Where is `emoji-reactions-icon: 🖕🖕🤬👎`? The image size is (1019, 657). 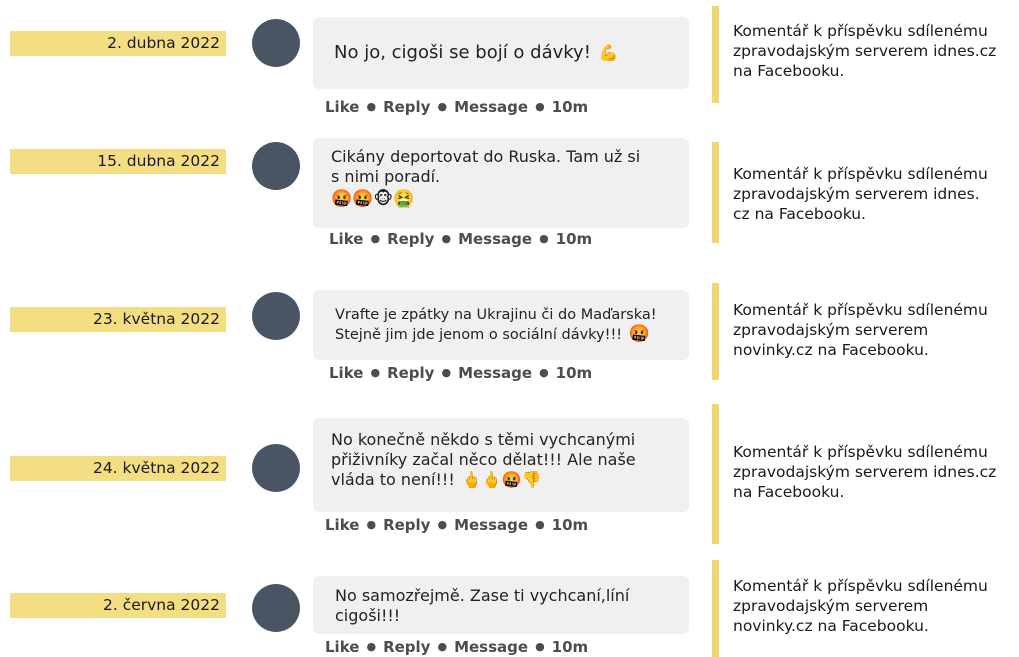
emoji-reactions-icon: 🖕🖕🤬👎 is located at coordinates (501, 479).